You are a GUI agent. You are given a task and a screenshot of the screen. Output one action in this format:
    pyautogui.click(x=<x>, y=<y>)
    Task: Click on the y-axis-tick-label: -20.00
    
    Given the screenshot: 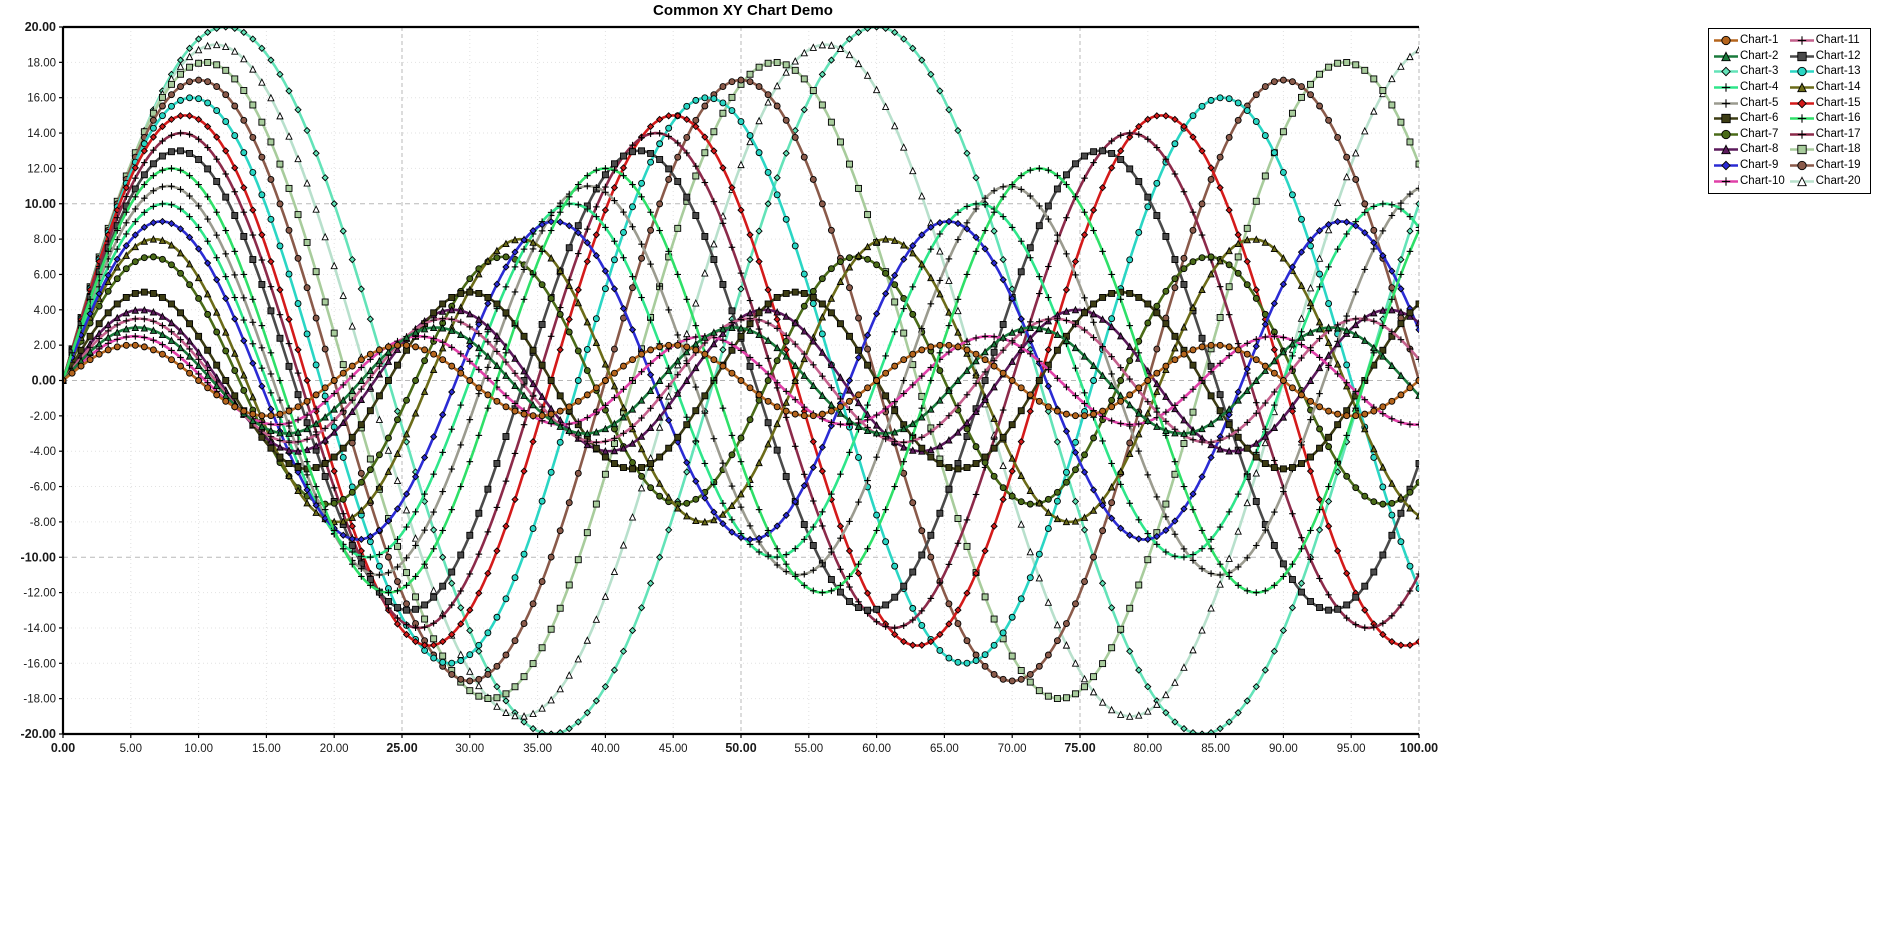 What is the action you would take?
    pyautogui.click(x=38, y=734)
    